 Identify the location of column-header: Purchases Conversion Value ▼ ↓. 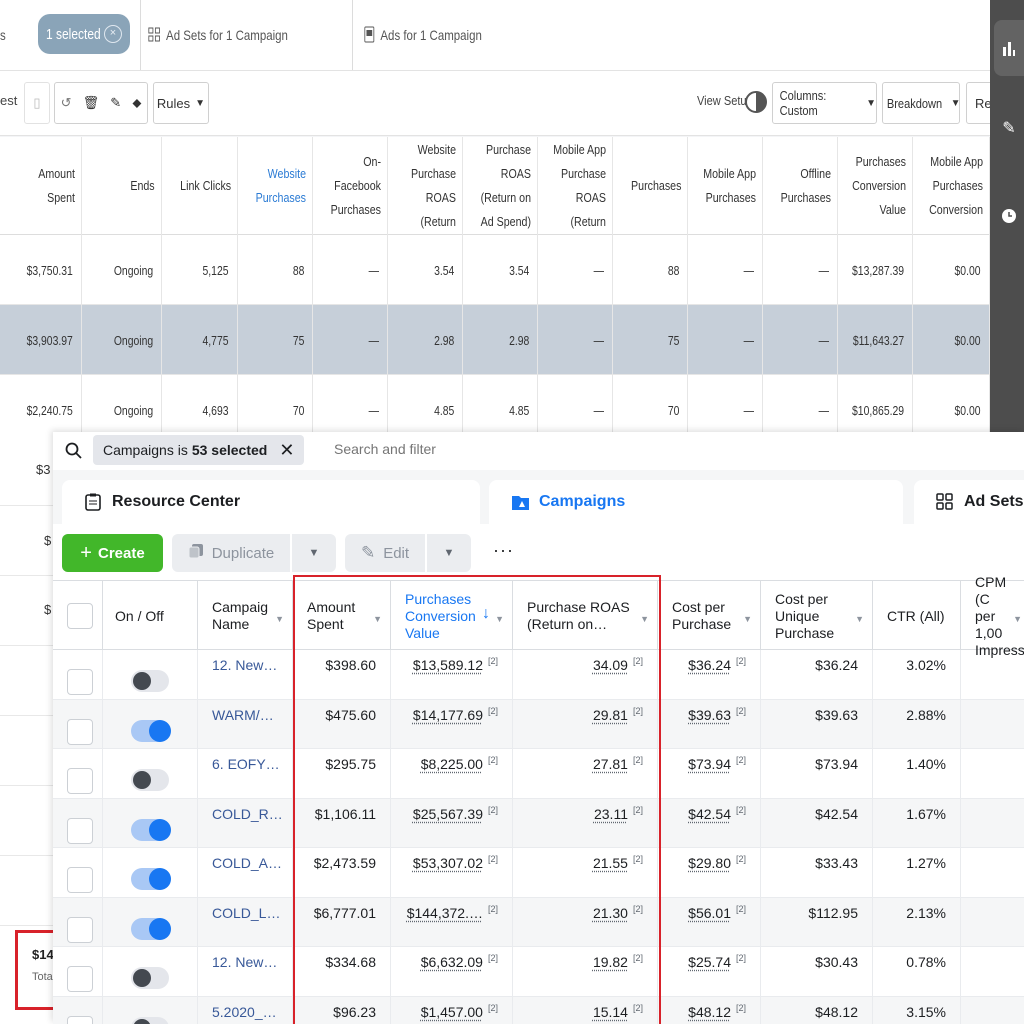
(452, 616).